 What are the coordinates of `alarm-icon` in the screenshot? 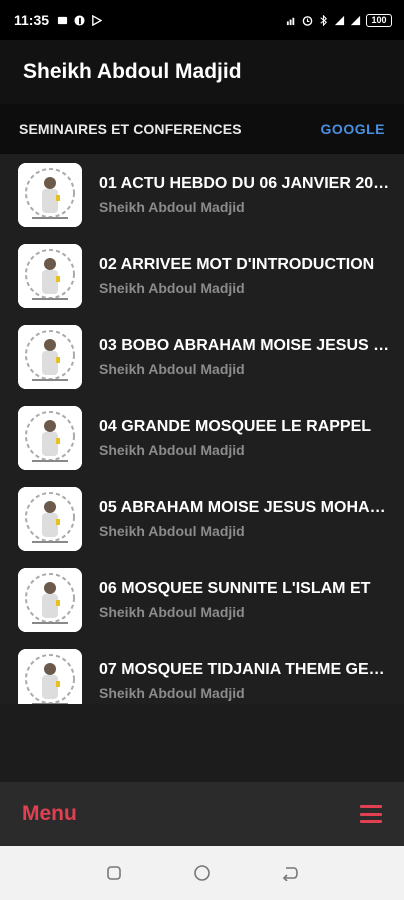 It's located at (307, 20).